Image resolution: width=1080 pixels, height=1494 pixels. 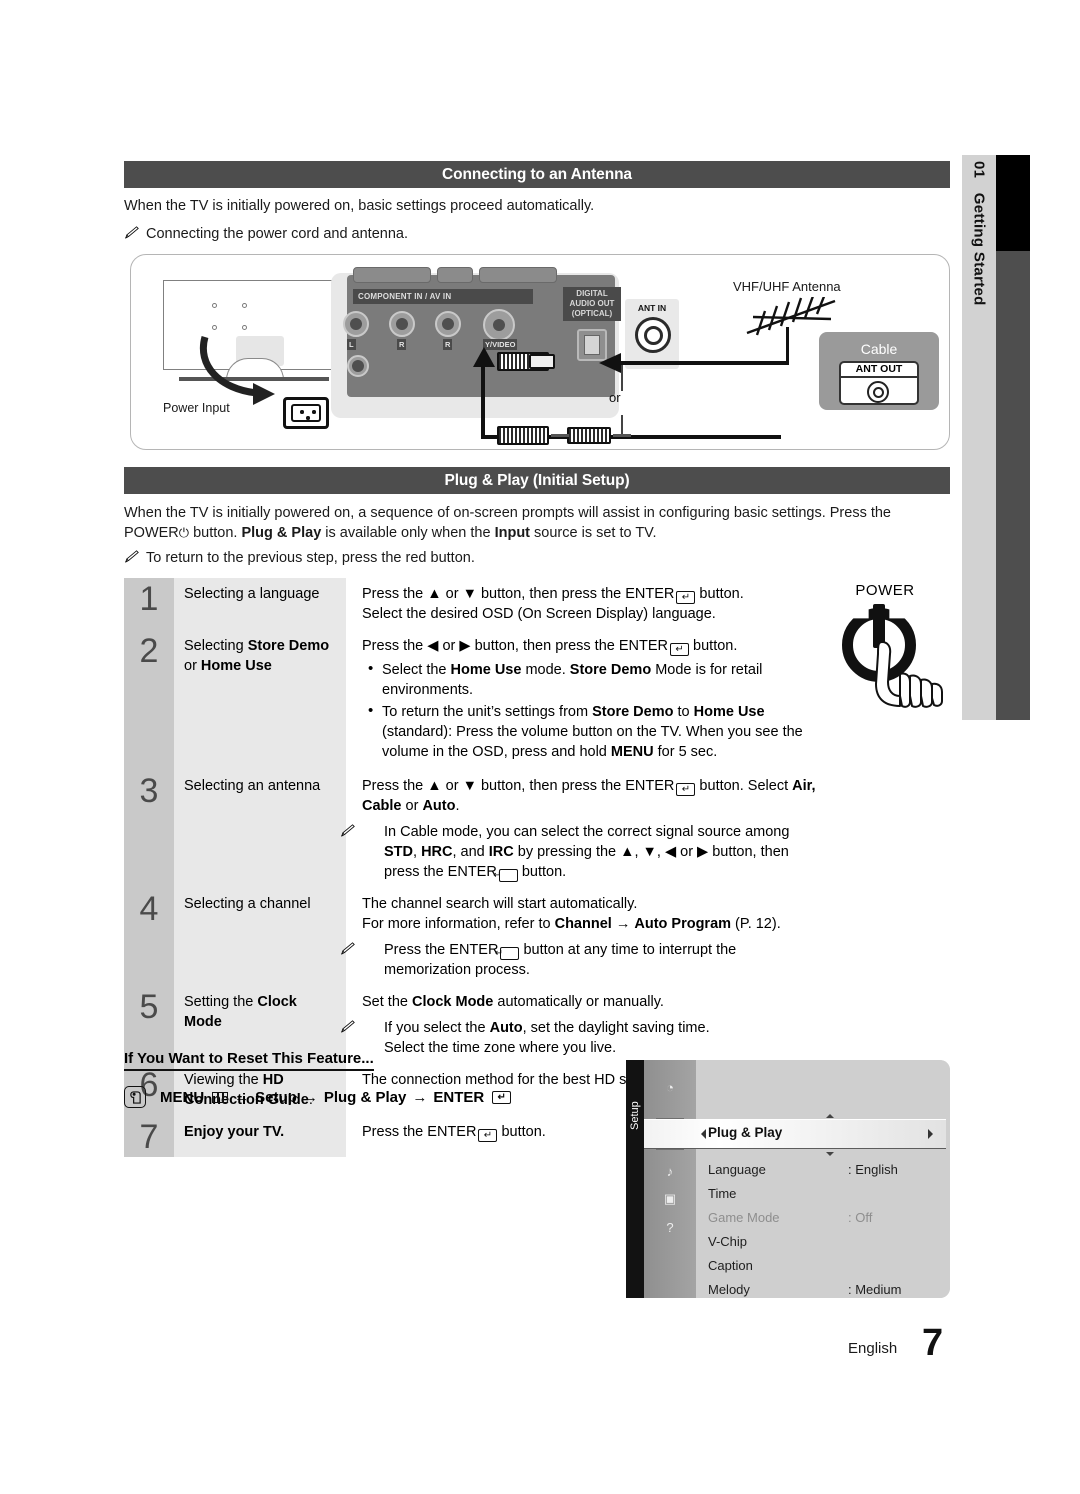 I want to click on step-title: Selecting an antenna, so click(x=260, y=829).